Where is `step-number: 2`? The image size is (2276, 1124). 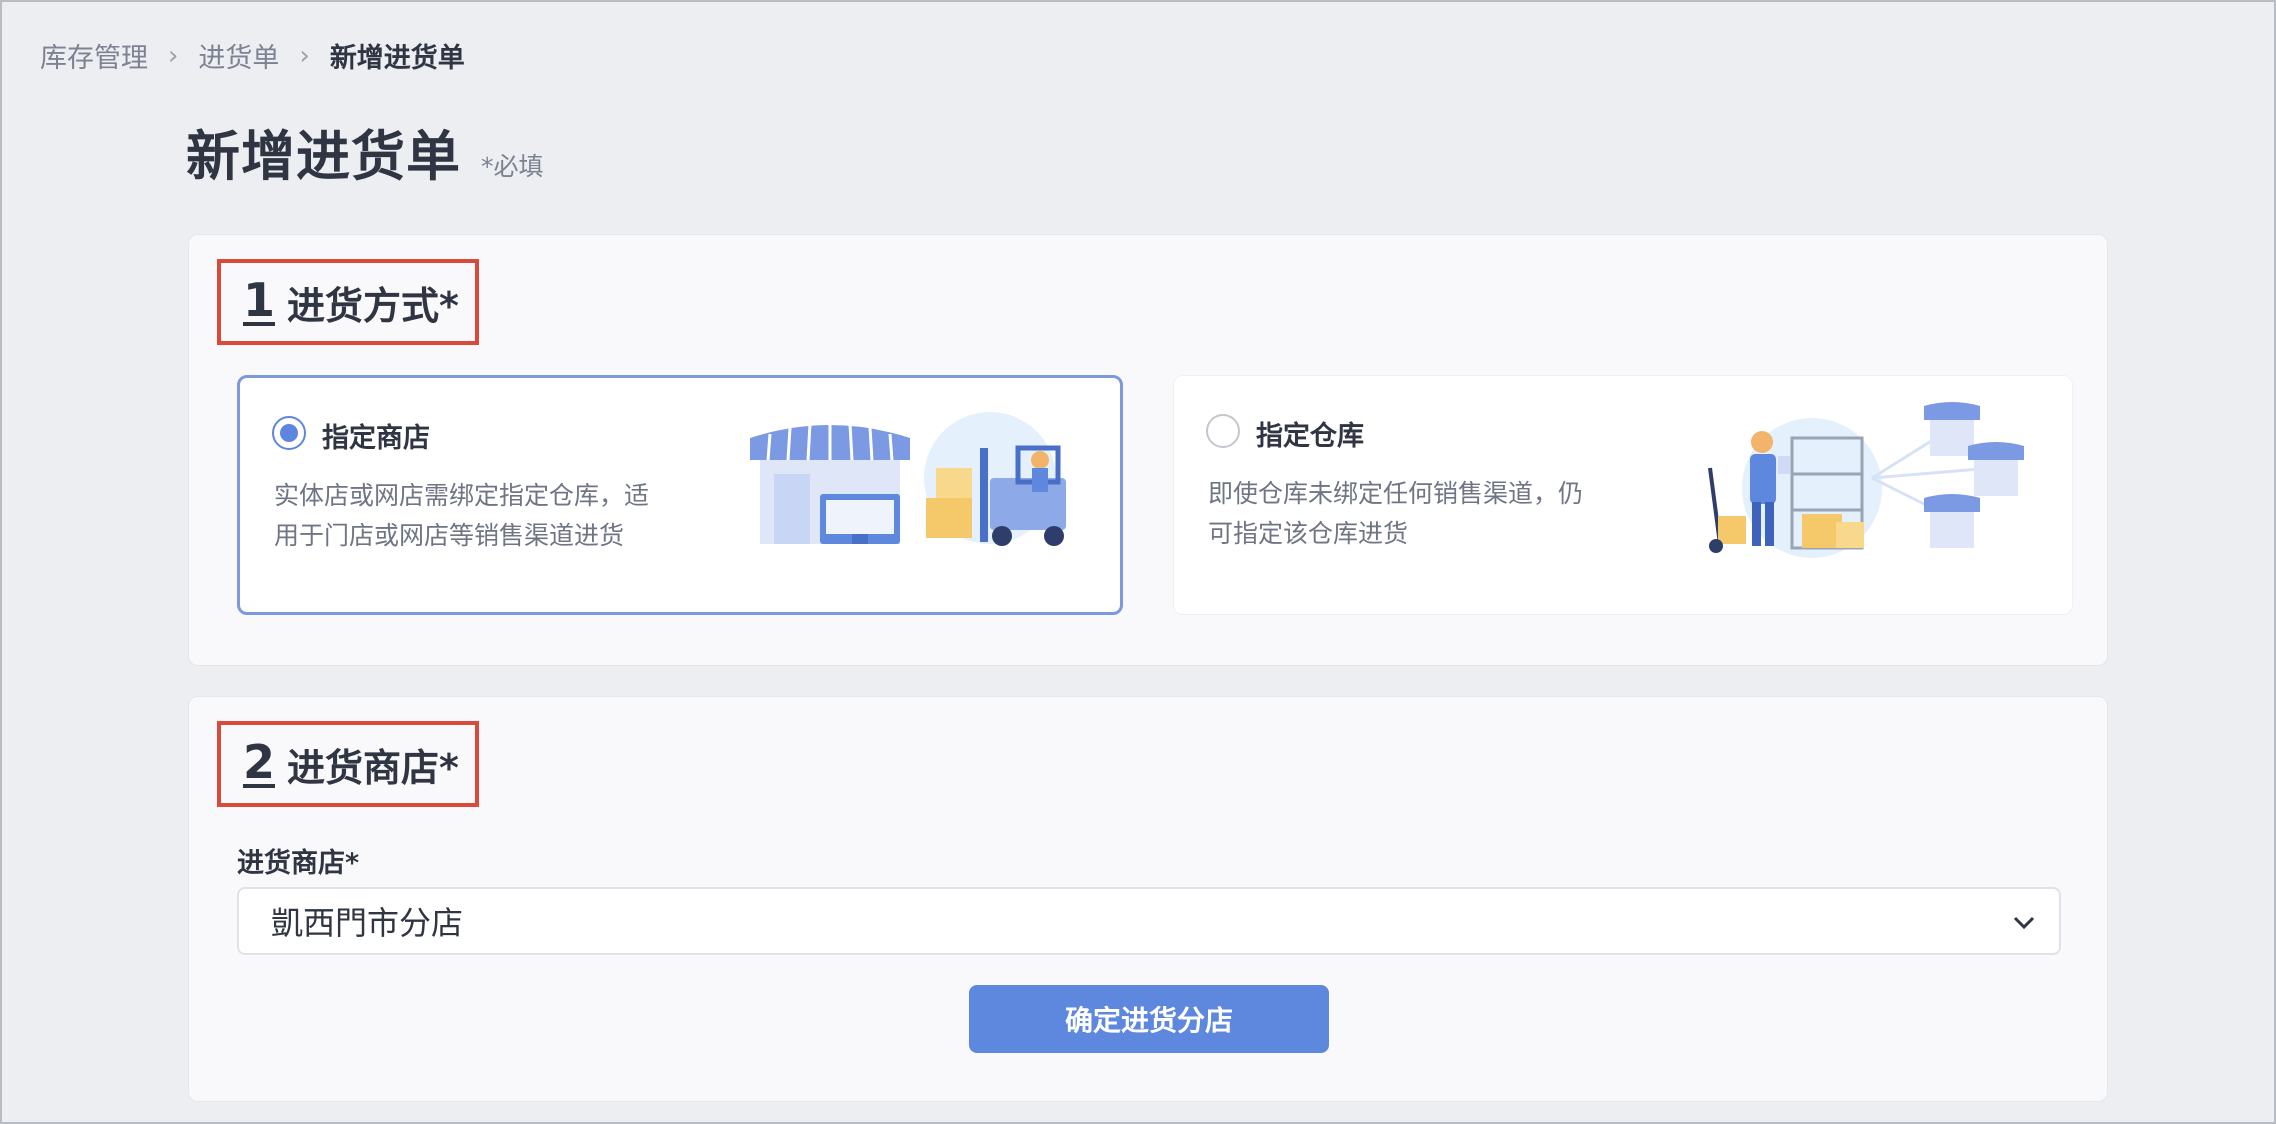
step-number: 2 is located at coordinates (259, 762).